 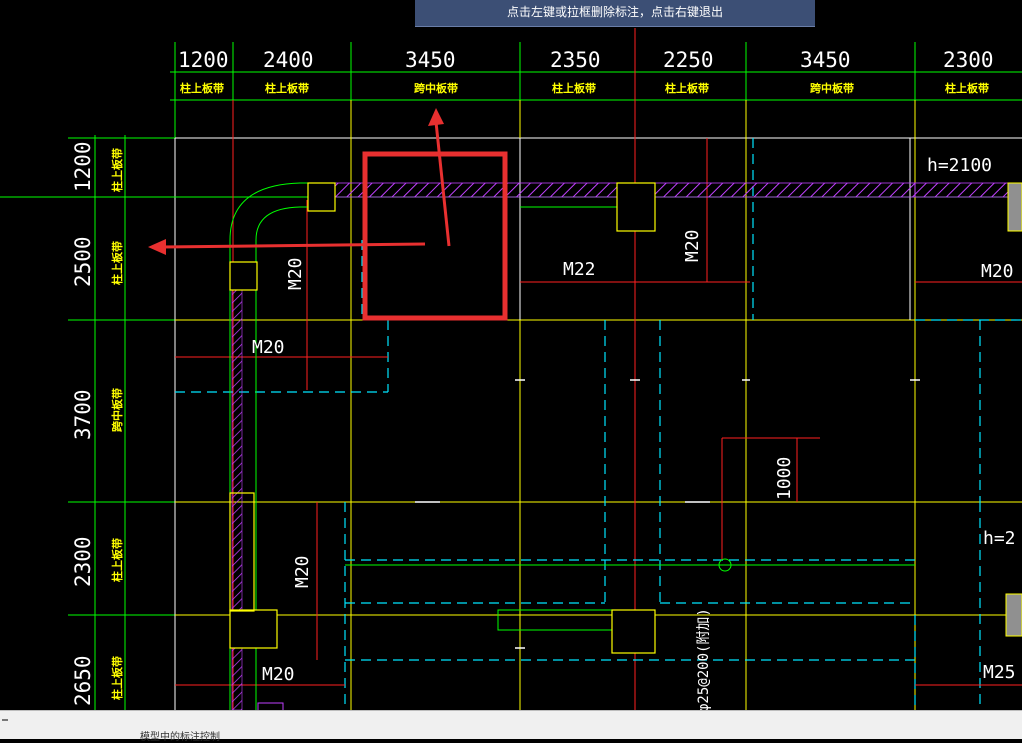 I want to click on label-h2100: h=2100, so click(x=959, y=165).